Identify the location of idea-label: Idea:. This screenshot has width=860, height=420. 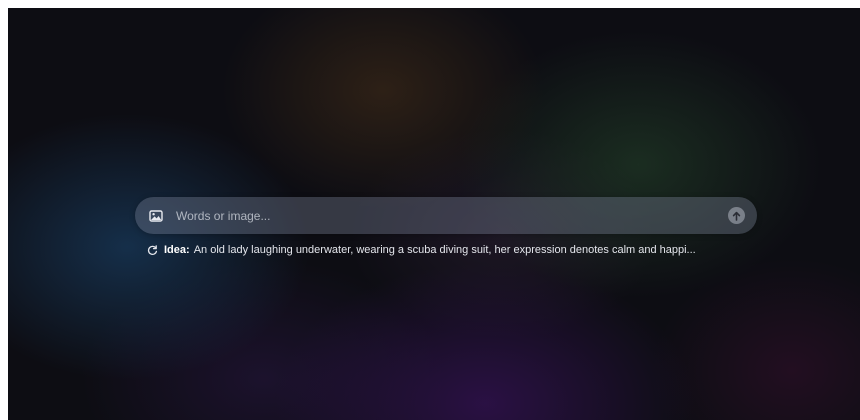
(177, 250).